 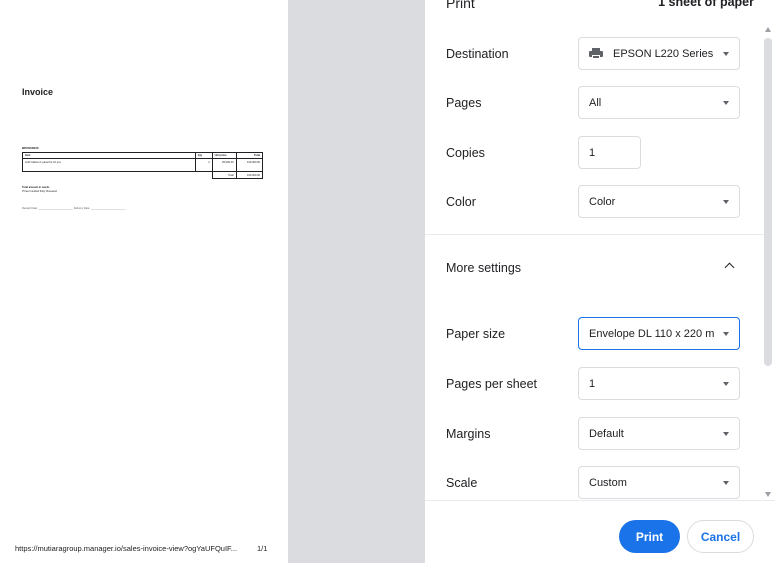 What do you see at coordinates (476, 334) in the screenshot?
I see `paper-size-label: Paper size` at bounding box center [476, 334].